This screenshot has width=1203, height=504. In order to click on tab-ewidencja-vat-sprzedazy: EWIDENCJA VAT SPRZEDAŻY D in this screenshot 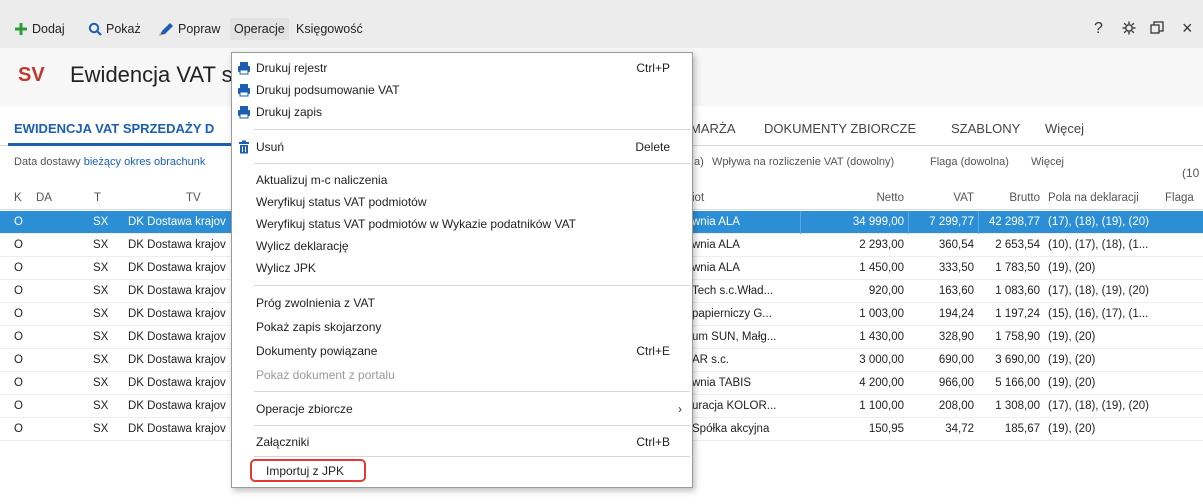, I will do `click(114, 128)`.